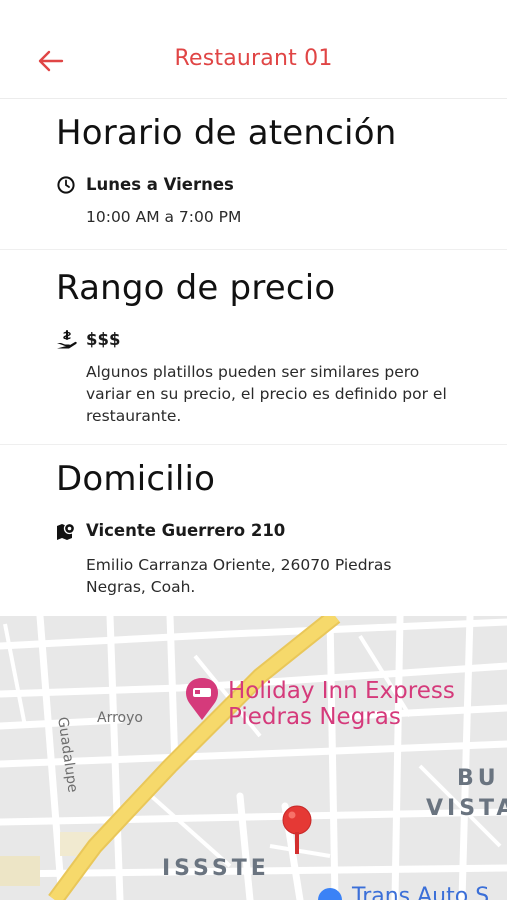  What do you see at coordinates (478, 778) in the screenshot?
I see `map-district-bu: BU` at bounding box center [478, 778].